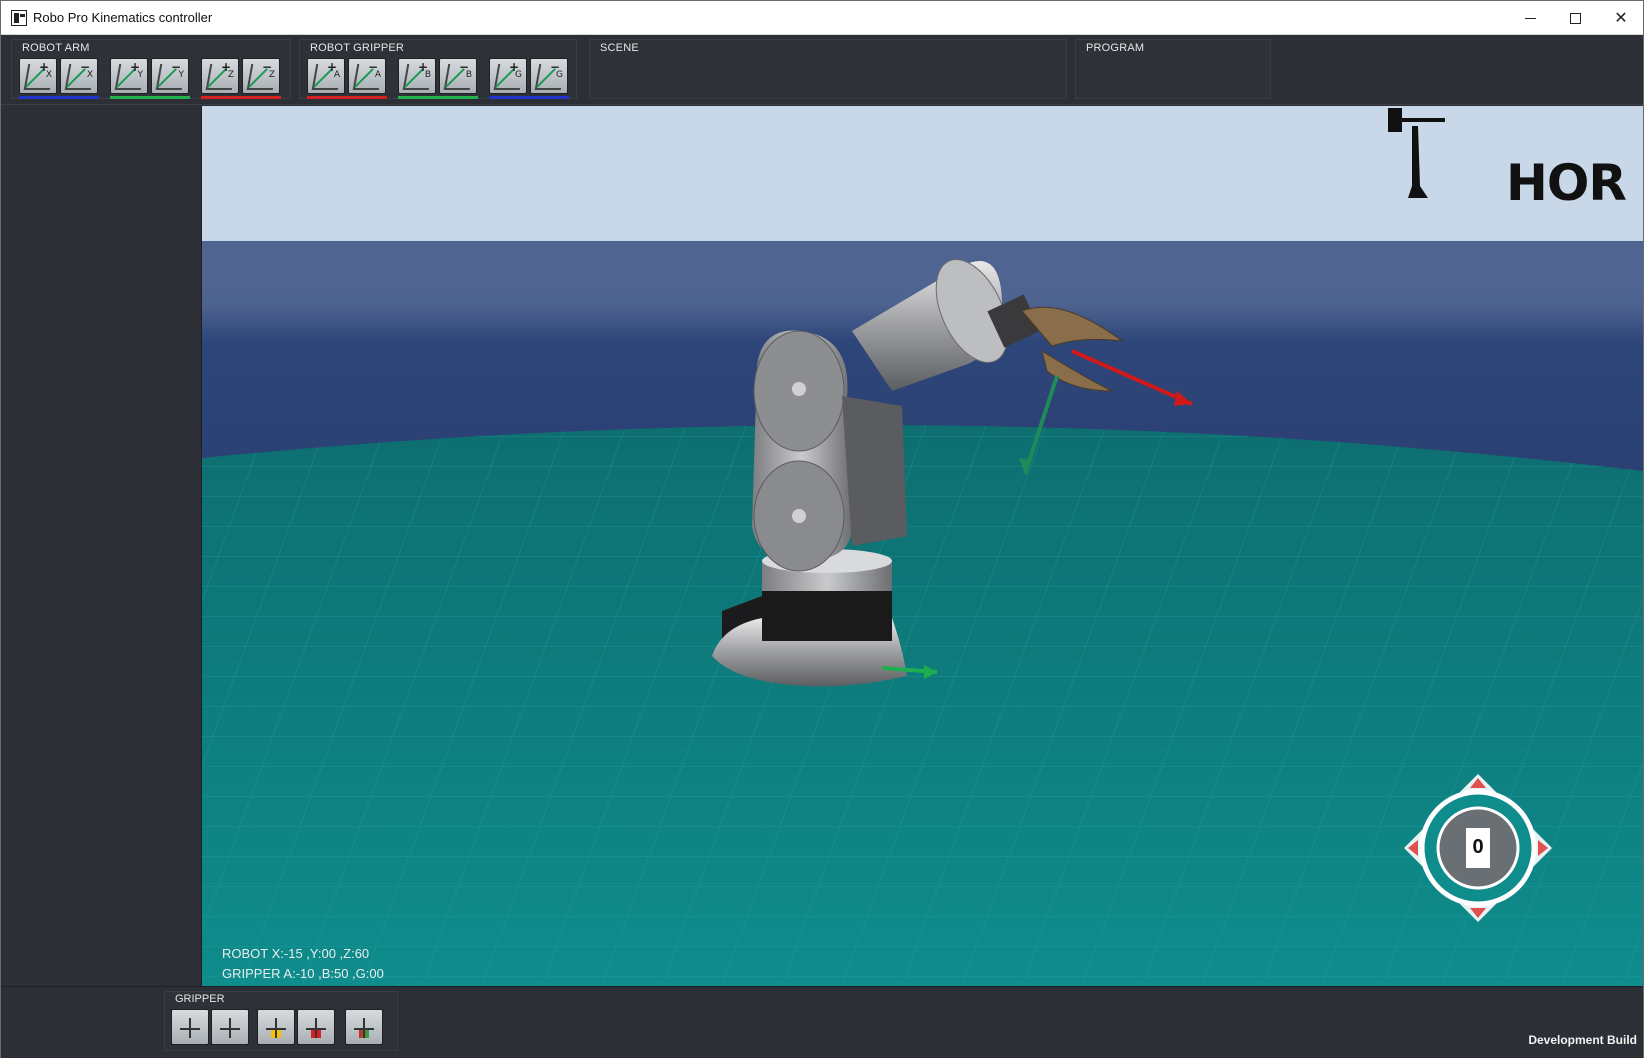 The width and height of the screenshot is (1644, 1058). I want to click on arm-z-plus-button: + Z, so click(220, 76).